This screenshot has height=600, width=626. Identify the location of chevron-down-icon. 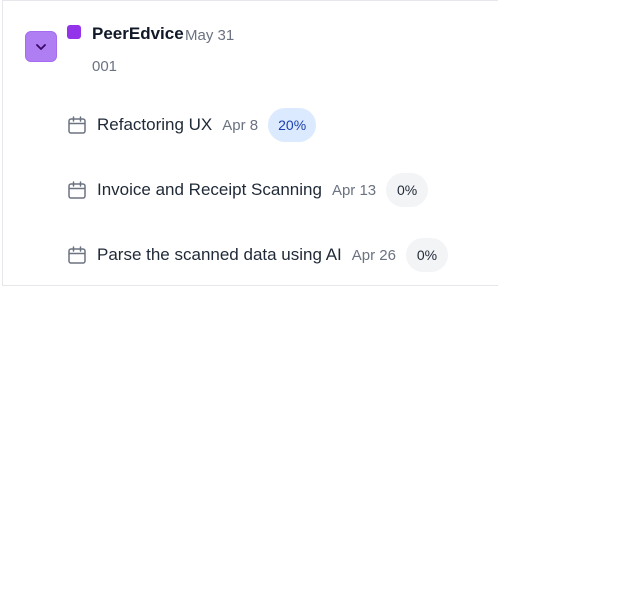
(41, 46).